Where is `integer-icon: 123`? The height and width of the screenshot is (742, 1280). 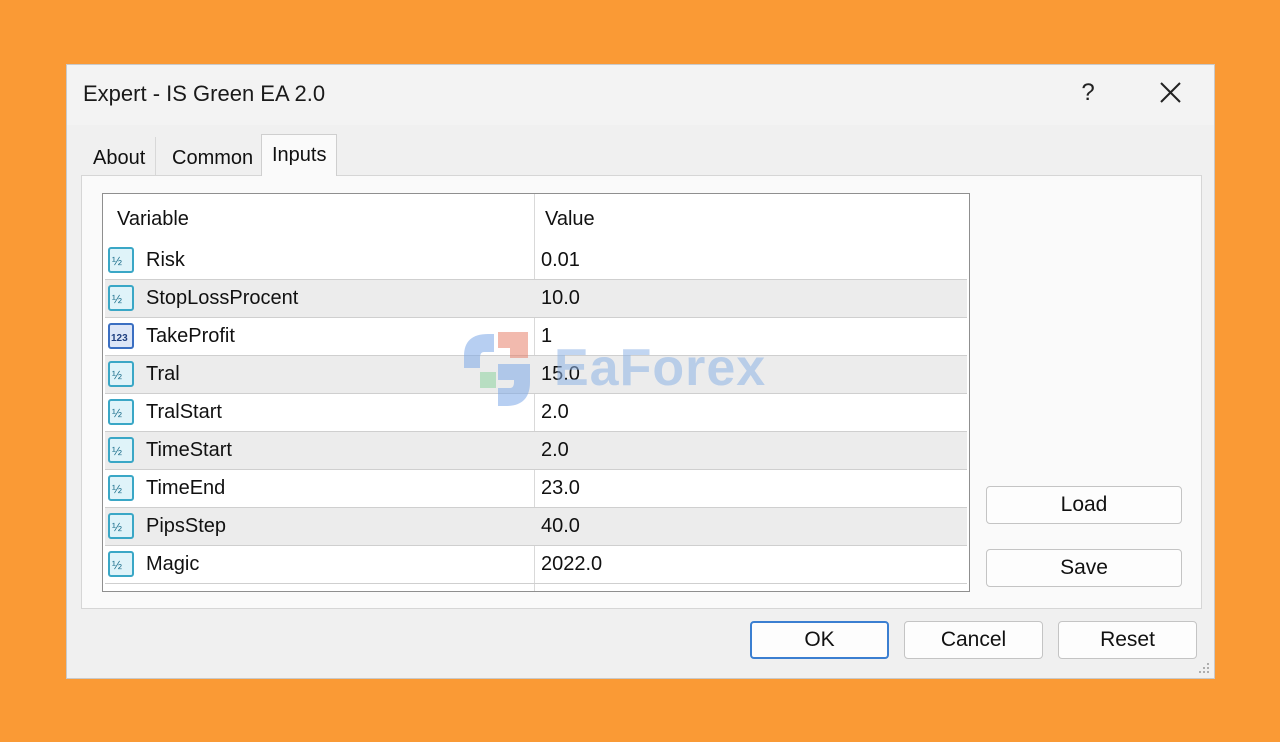 integer-icon: 123 is located at coordinates (121, 336).